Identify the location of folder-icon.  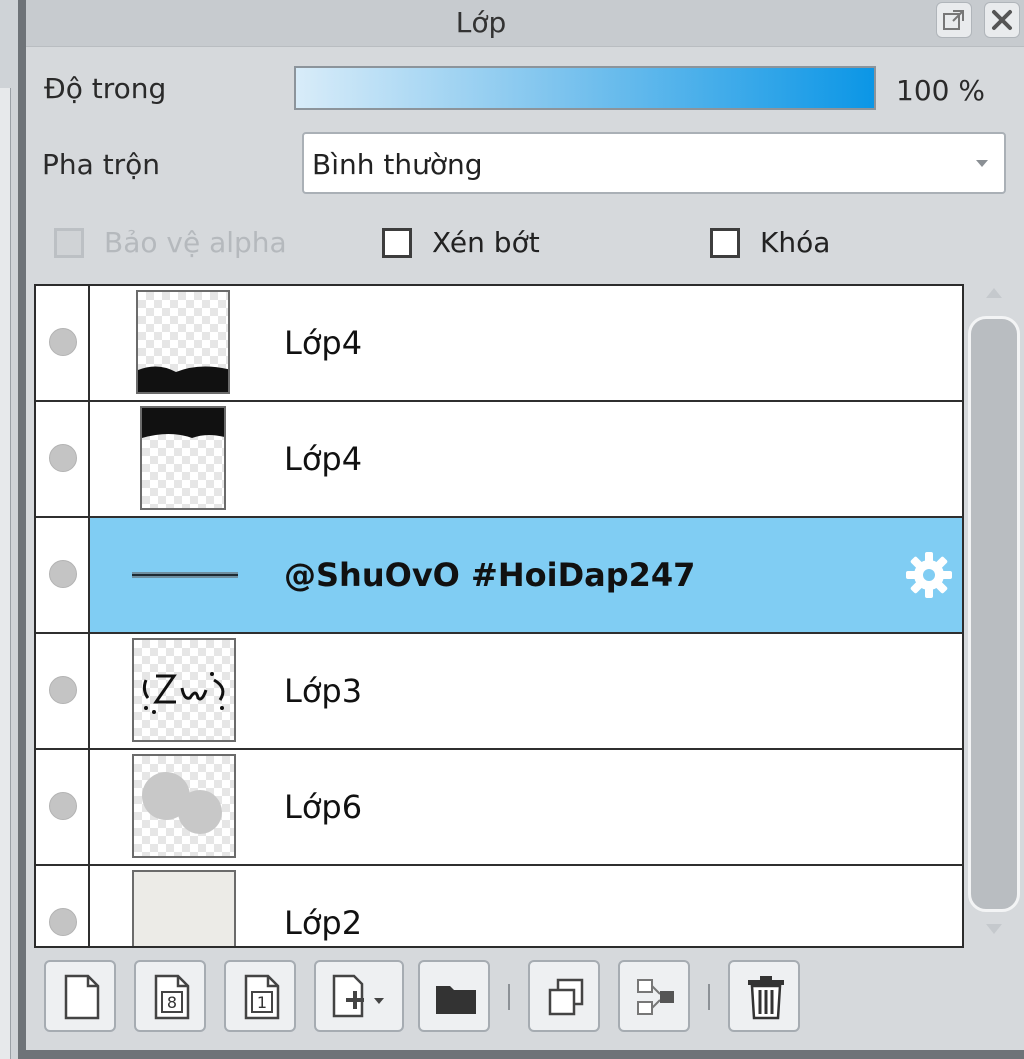
(456, 1000).